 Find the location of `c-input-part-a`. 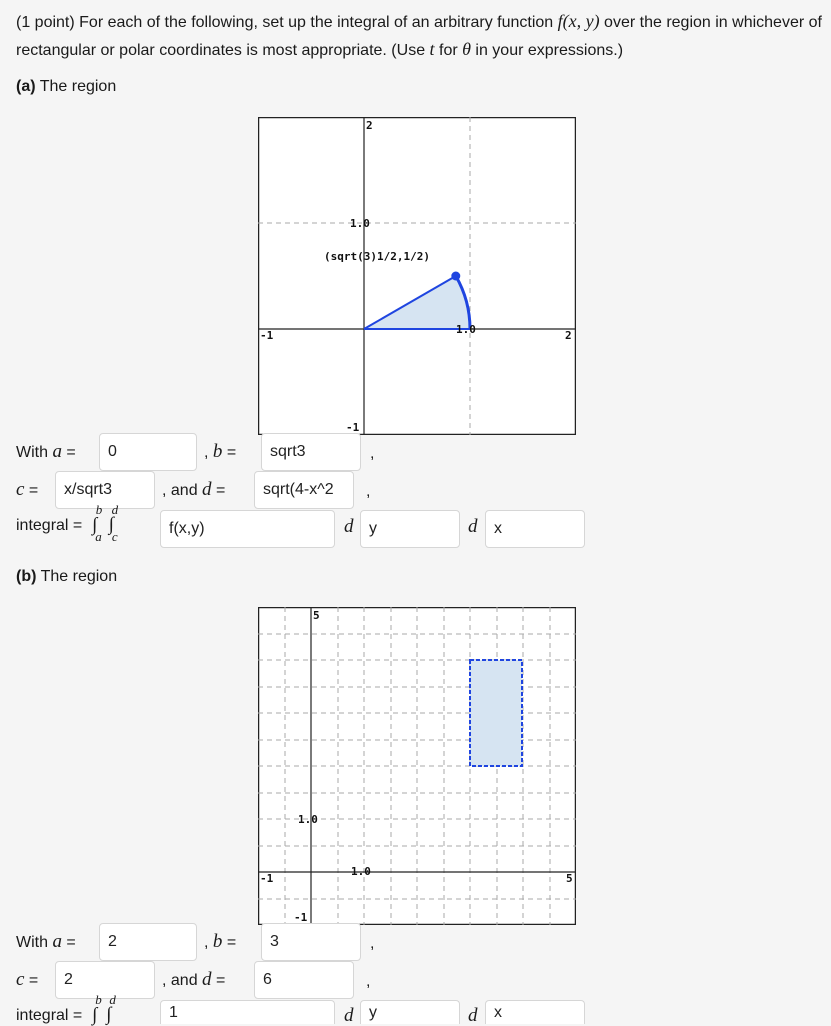

c-input-part-a is located at coordinates (105, 490).